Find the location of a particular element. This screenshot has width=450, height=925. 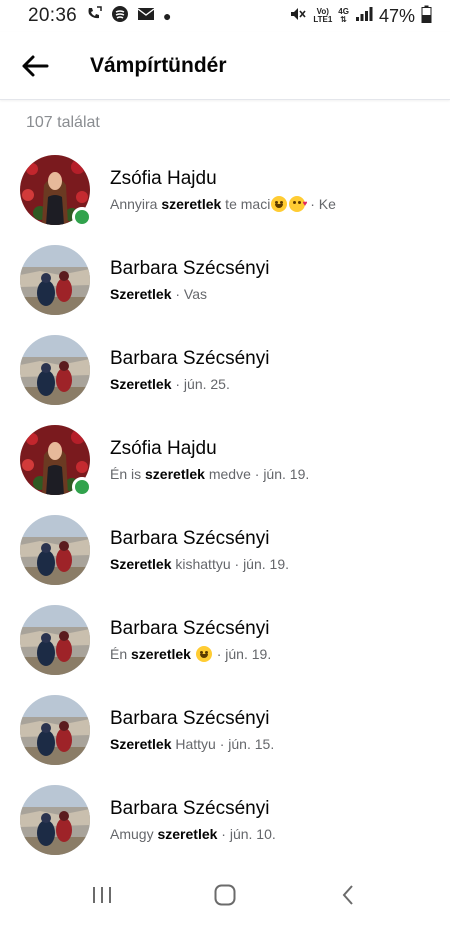

result-text: Barbara Szécsényi Szeretlek · jún. 25. is located at coordinates (189, 370).